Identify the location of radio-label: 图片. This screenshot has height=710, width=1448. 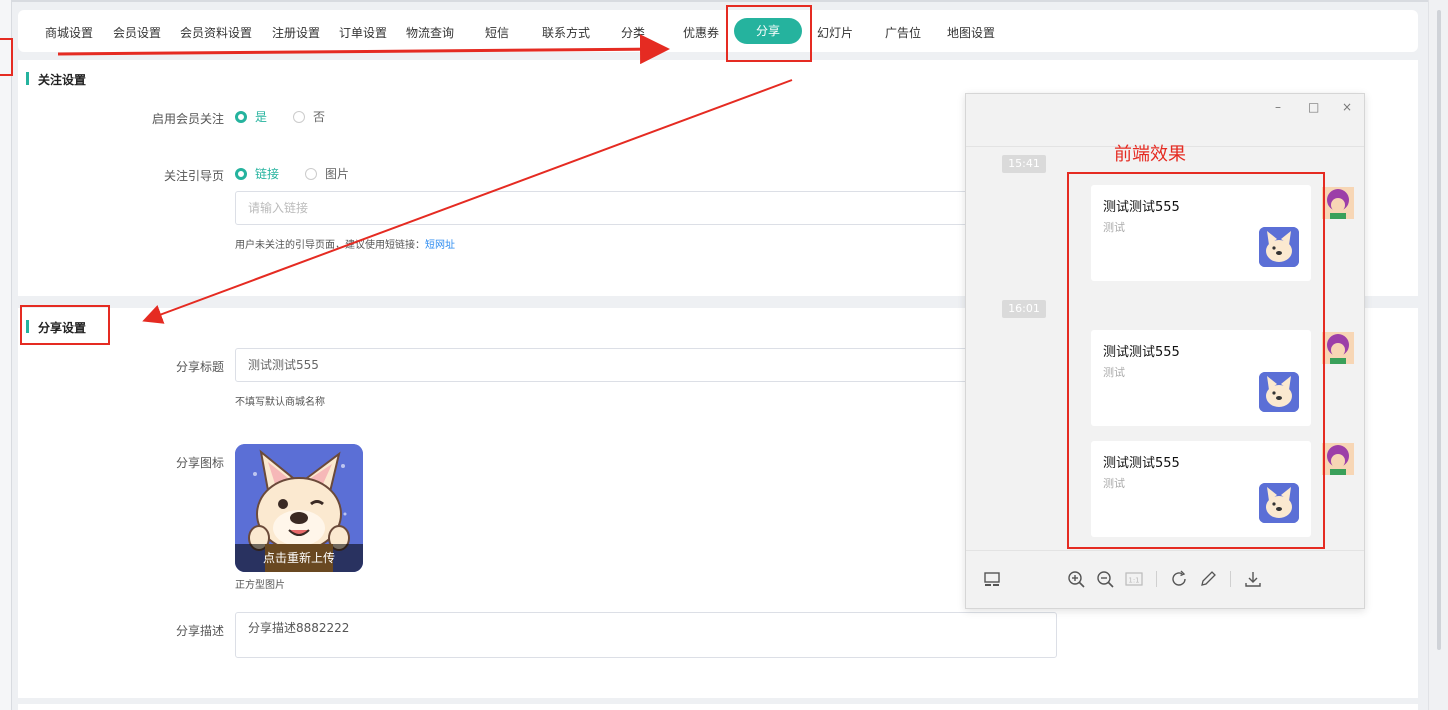
(337, 174).